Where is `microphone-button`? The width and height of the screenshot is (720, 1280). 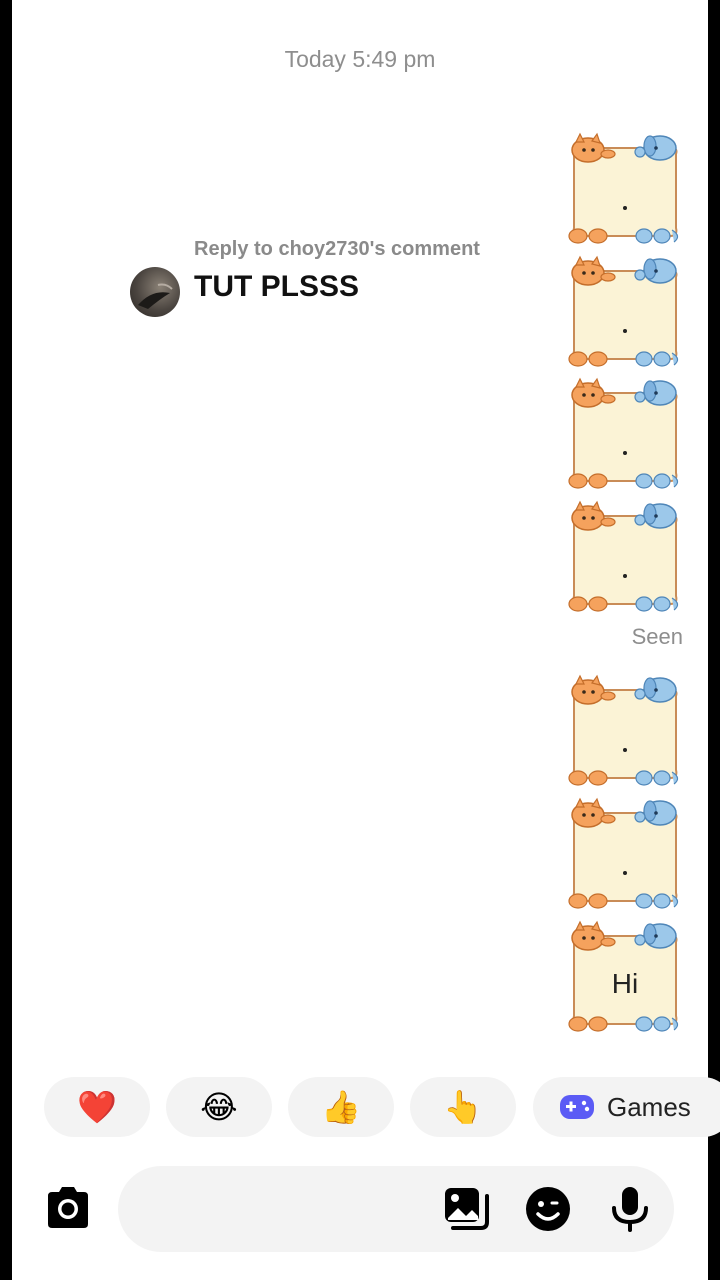
microphone-button is located at coordinates (630, 1209).